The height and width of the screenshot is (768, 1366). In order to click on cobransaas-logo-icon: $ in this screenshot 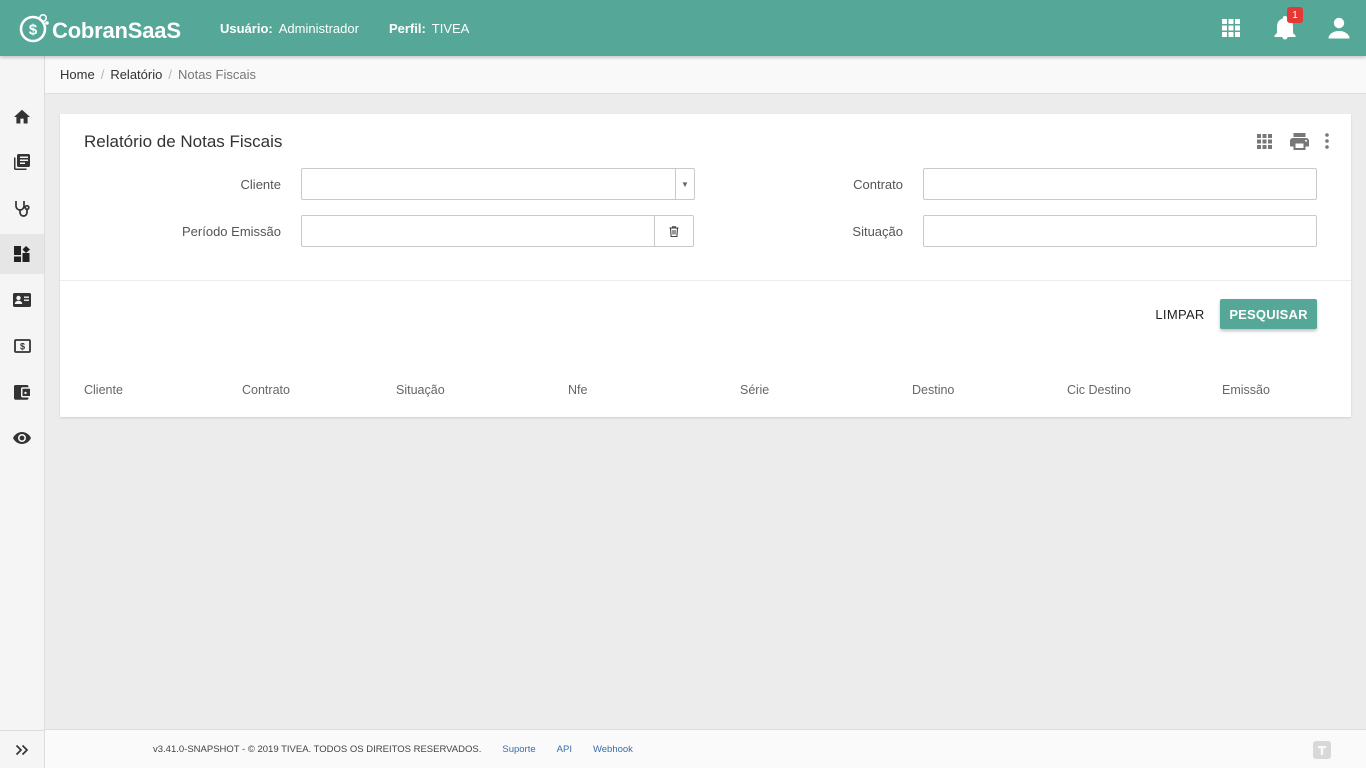, I will do `click(34, 28)`.